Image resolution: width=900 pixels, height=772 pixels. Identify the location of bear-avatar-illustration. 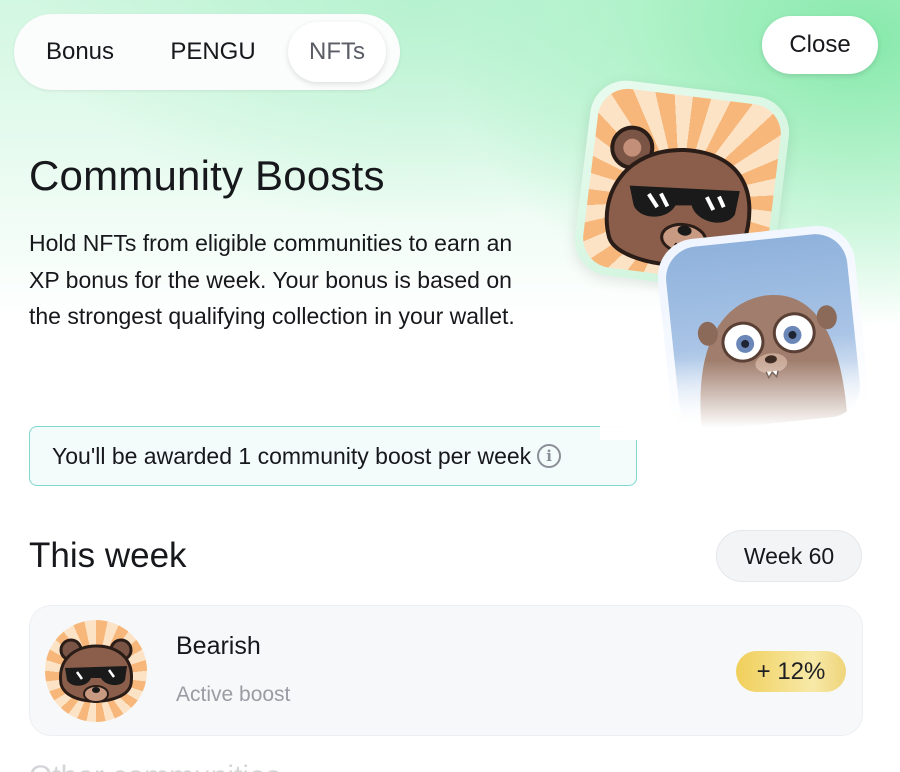
(96, 670).